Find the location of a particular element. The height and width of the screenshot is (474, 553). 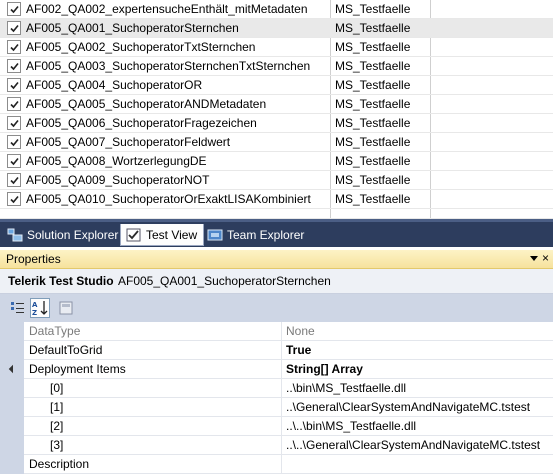

expand-collapse-icon is located at coordinates (13, 369).